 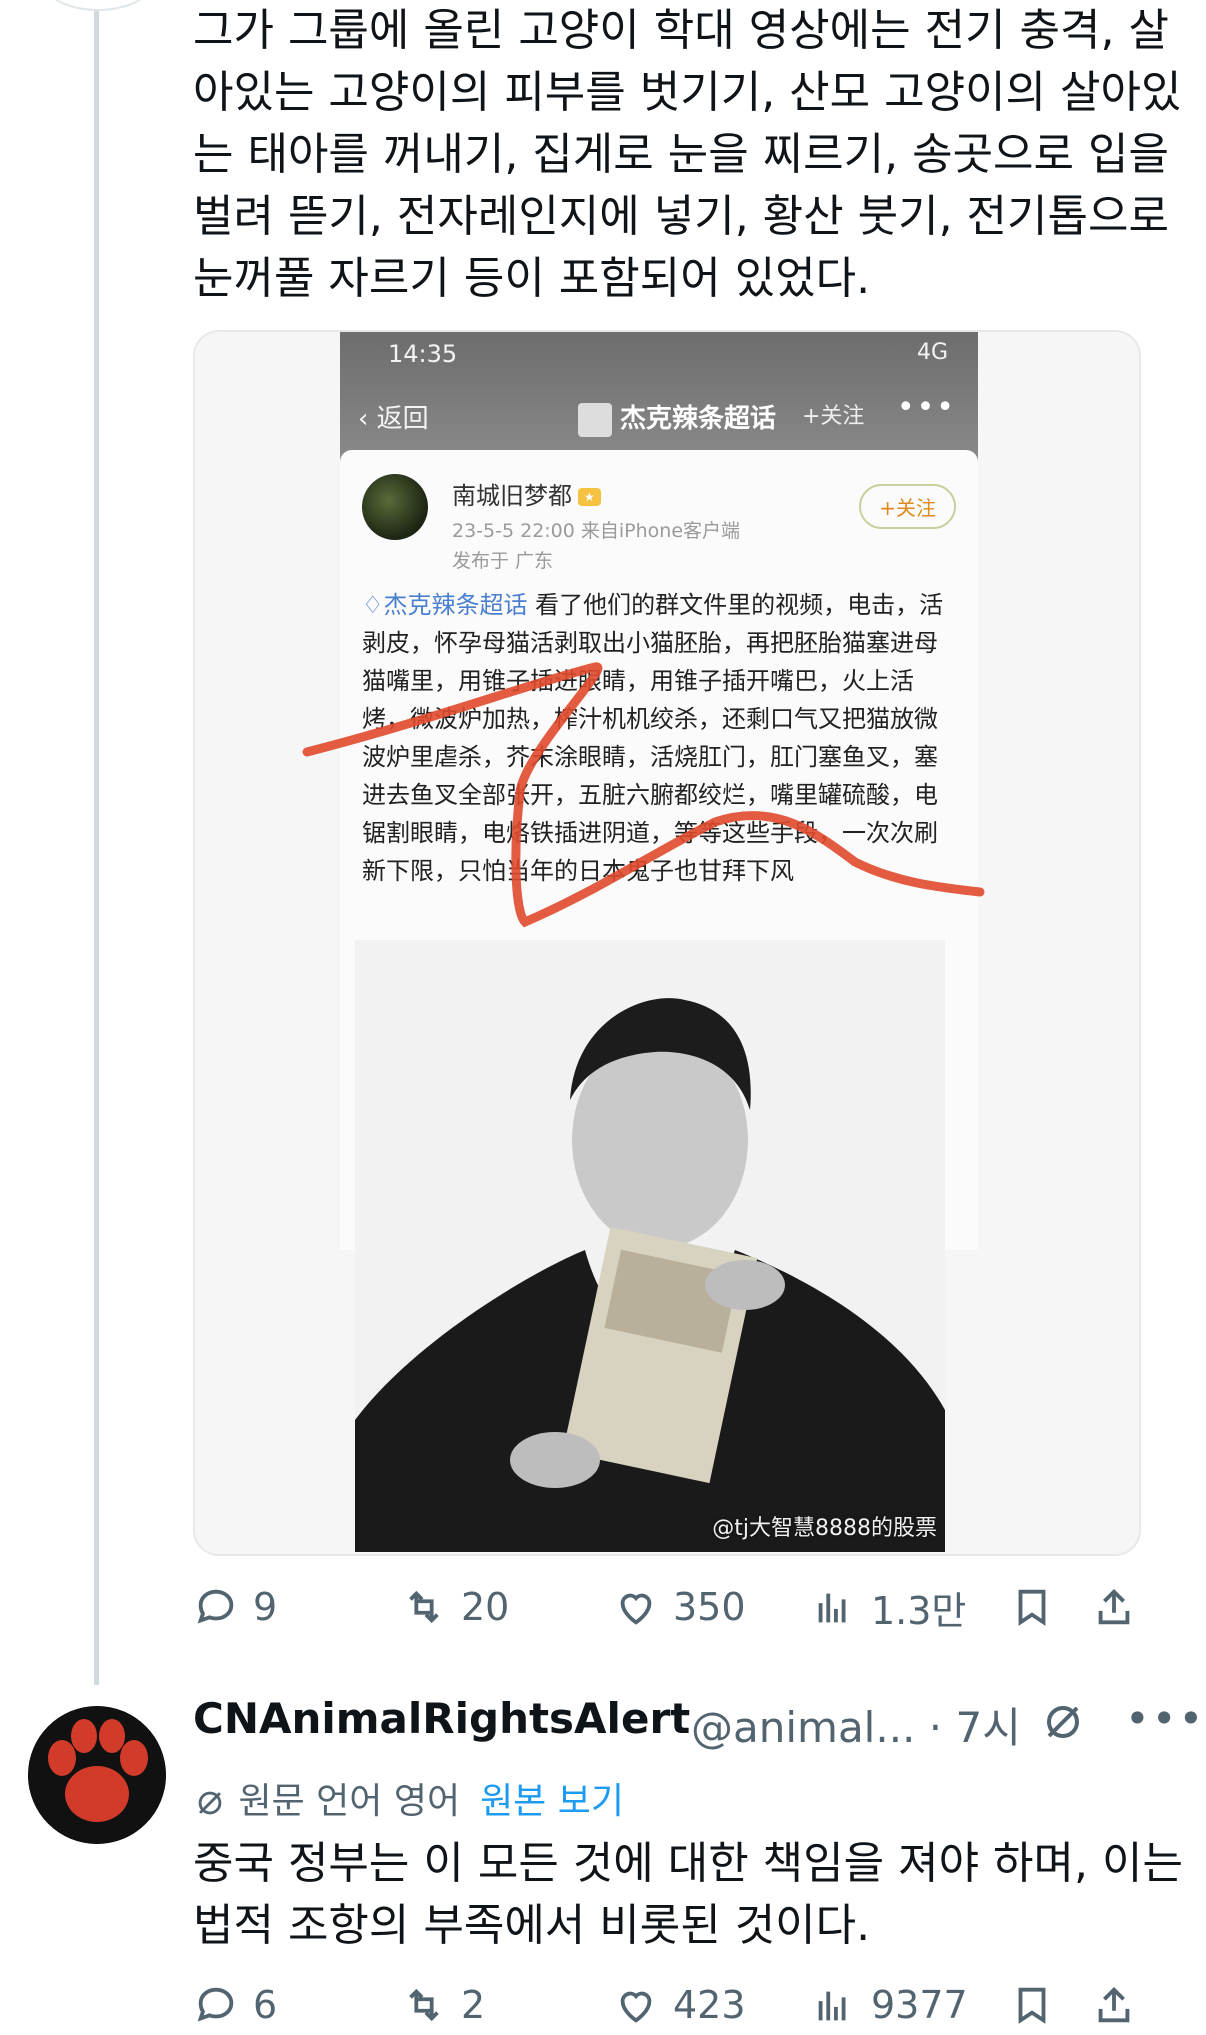 What do you see at coordinates (596, 531) in the screenshot?
I see `post-meta: 23-5-5 22:00 来自iPhone客户端` at bounding box center [596, 531].